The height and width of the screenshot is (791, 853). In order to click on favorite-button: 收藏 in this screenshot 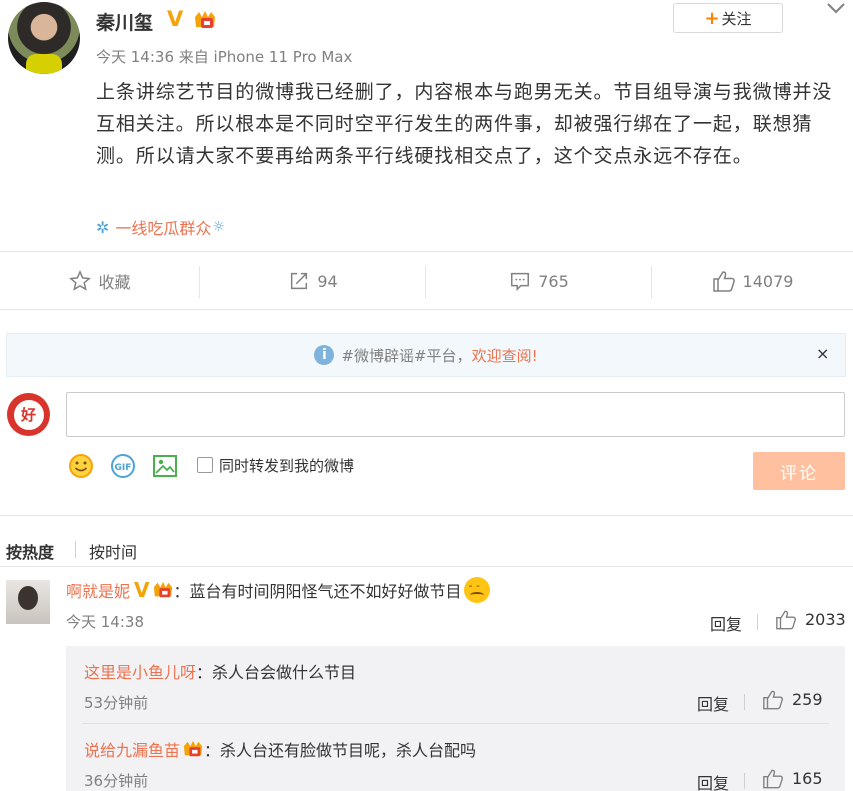, I will do `click(100, 281)`.